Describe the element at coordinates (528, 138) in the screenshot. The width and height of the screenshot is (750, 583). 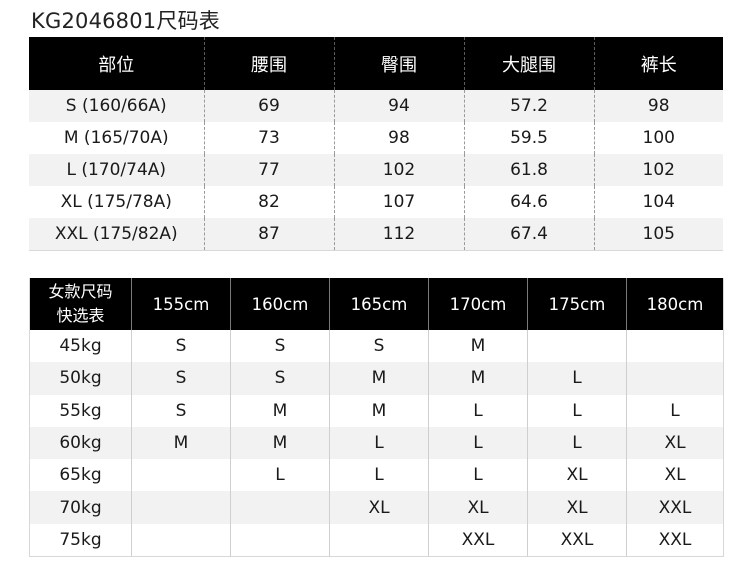
I see `thigh-value: 59.5` at that location.